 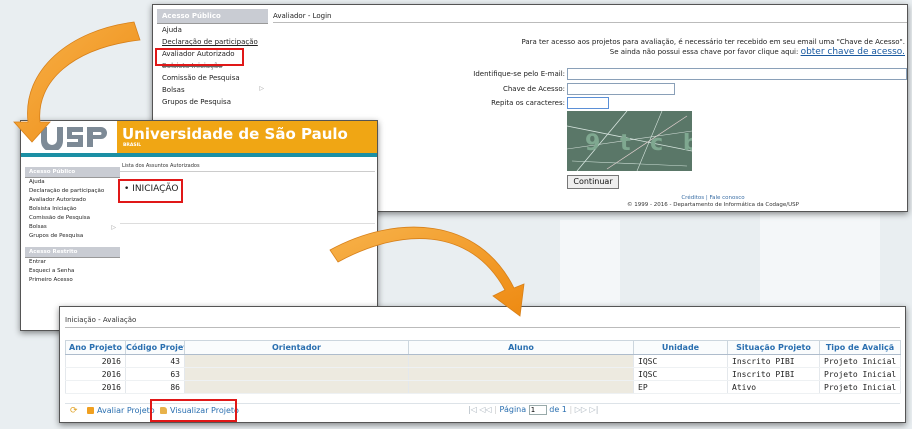 I want to click on col-header-ano: Ano Projeto, so click(x=95, y=347).